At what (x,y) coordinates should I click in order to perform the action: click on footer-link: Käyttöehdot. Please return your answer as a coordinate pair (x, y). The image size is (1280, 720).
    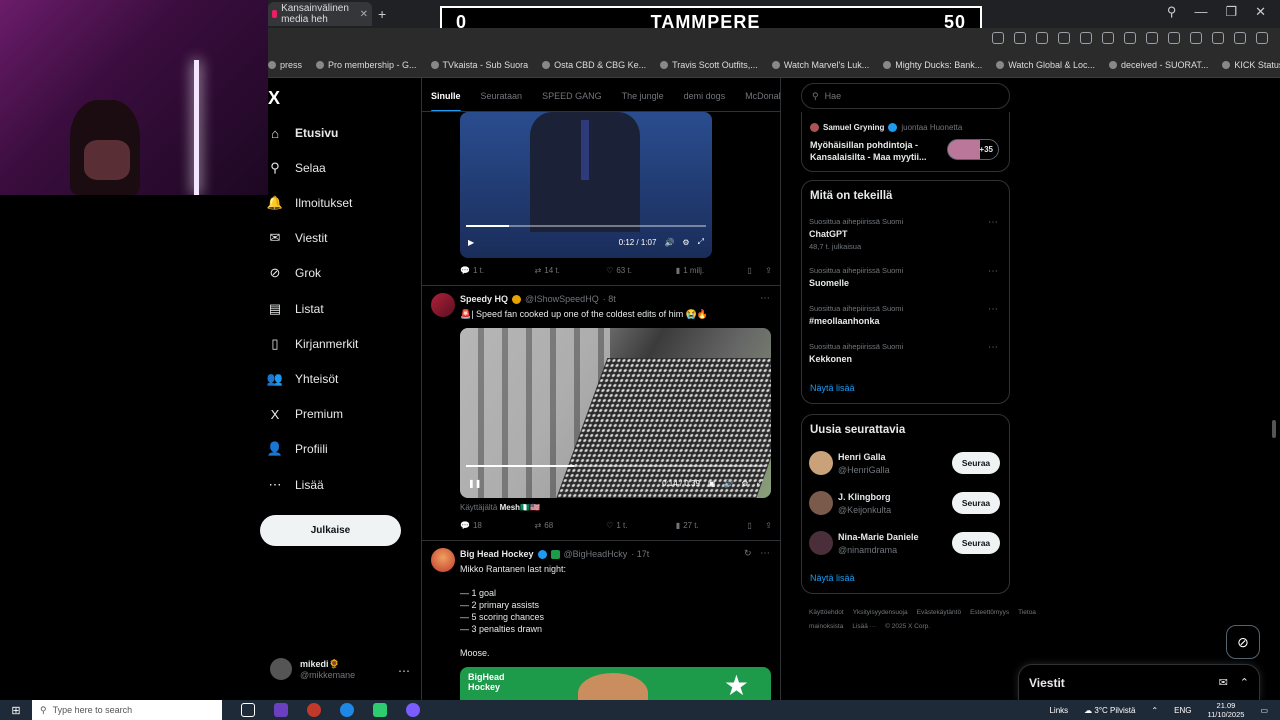
    Looking at the image, I should click on (826, 612).